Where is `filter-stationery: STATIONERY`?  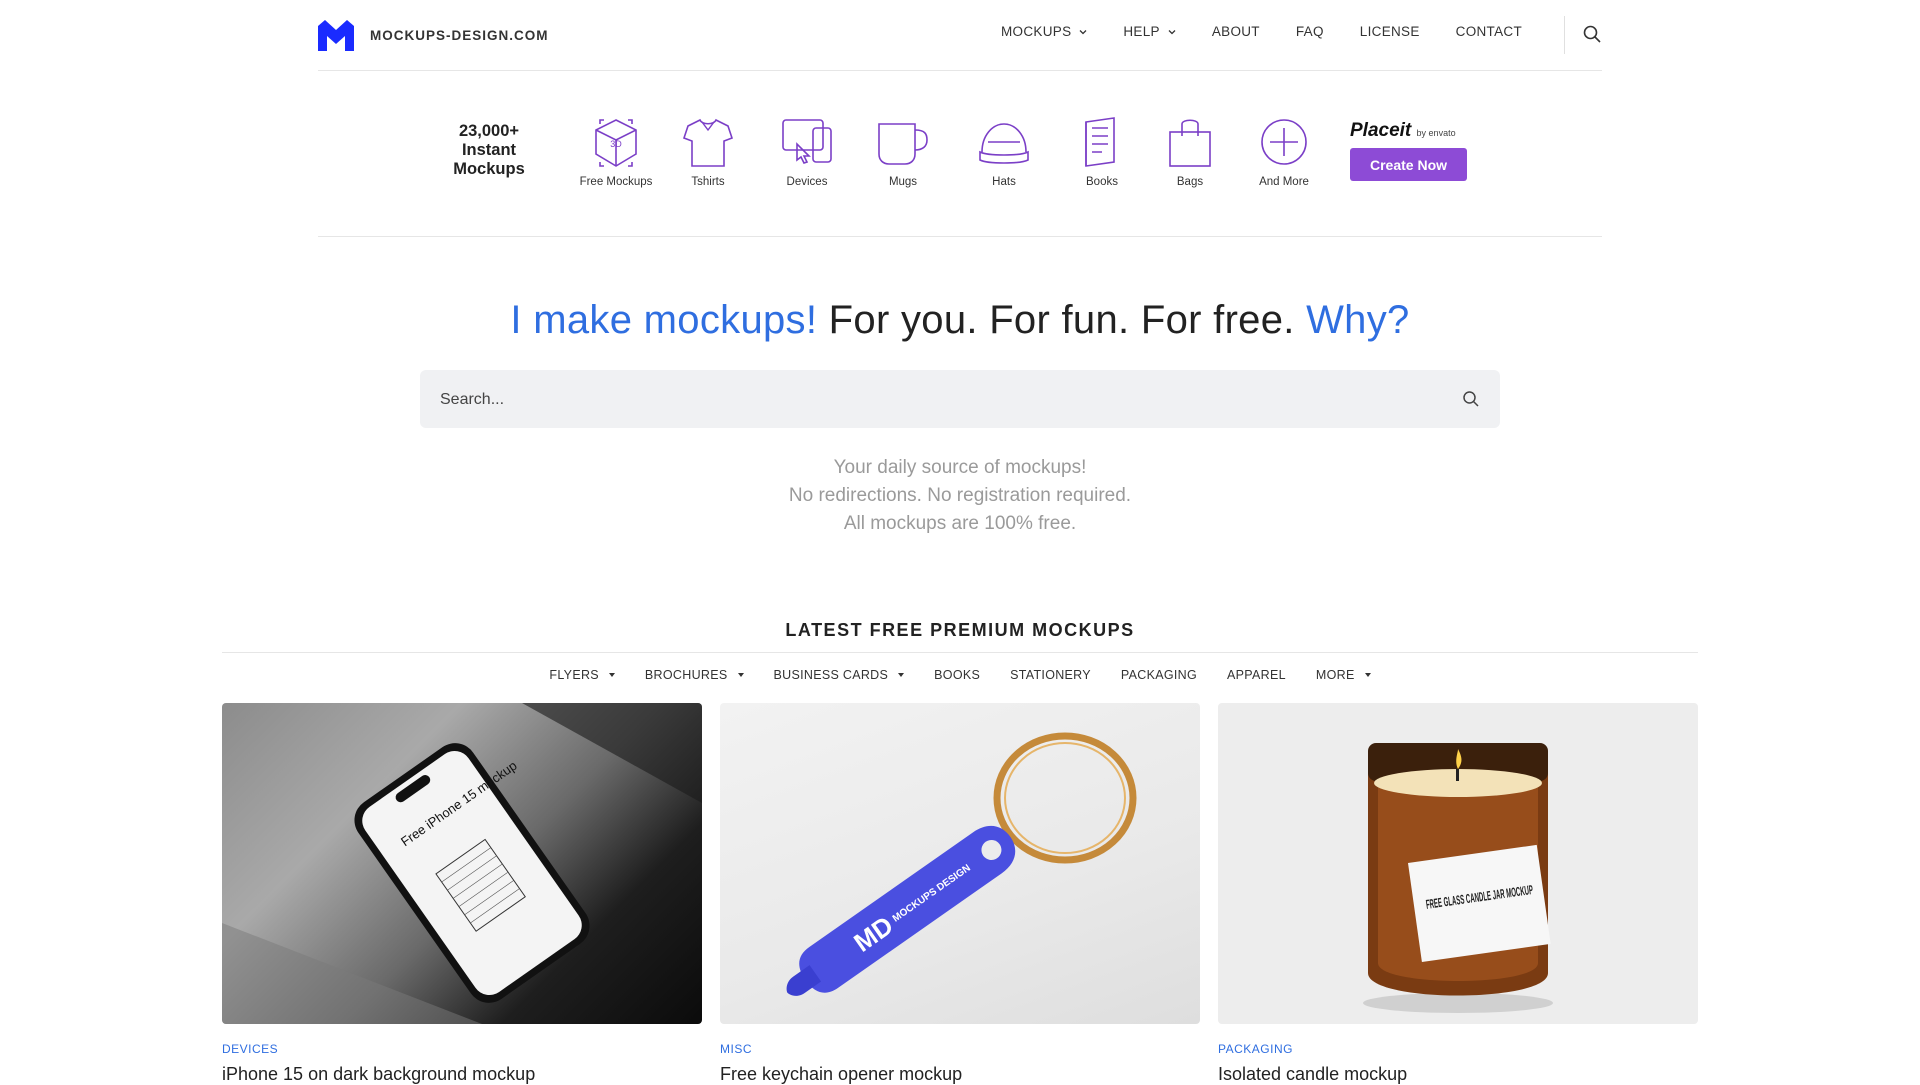
filter-stationery: STATIONERY is located at coordinates (1050, 675).